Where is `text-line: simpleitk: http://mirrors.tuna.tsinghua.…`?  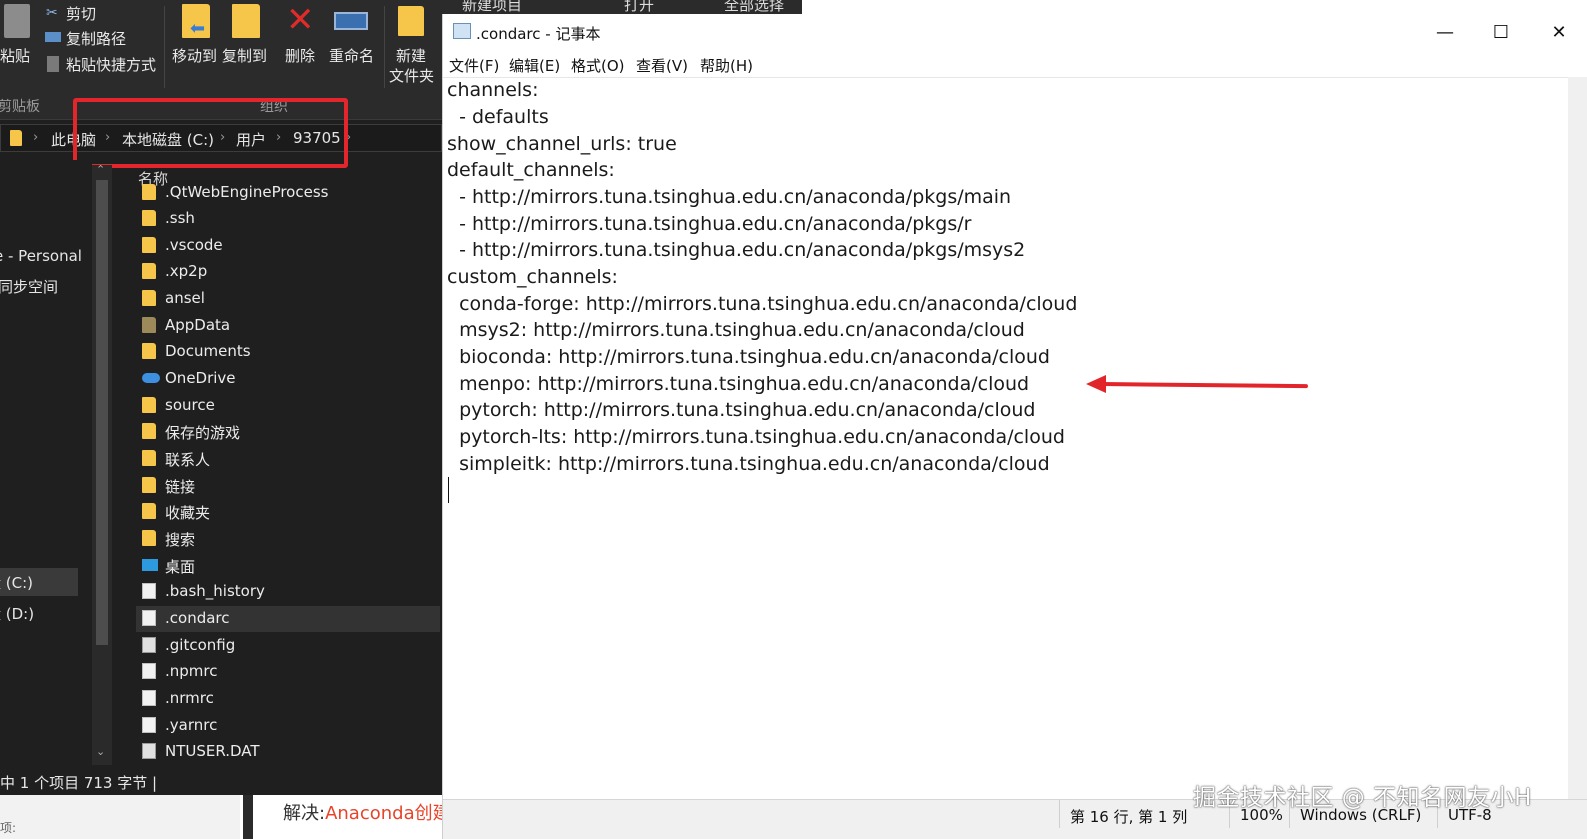 text-line: simpleitk: http://mirrors.tuna.tsinghua.… is located at coordinates (748, 464).